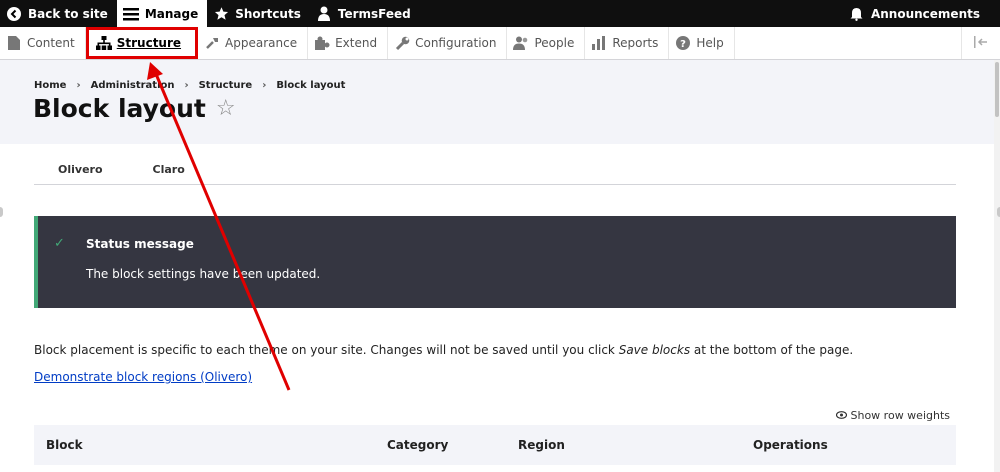 The image size is (1000, 472). I want to click on column-header-category: Category, so click(418, 445).